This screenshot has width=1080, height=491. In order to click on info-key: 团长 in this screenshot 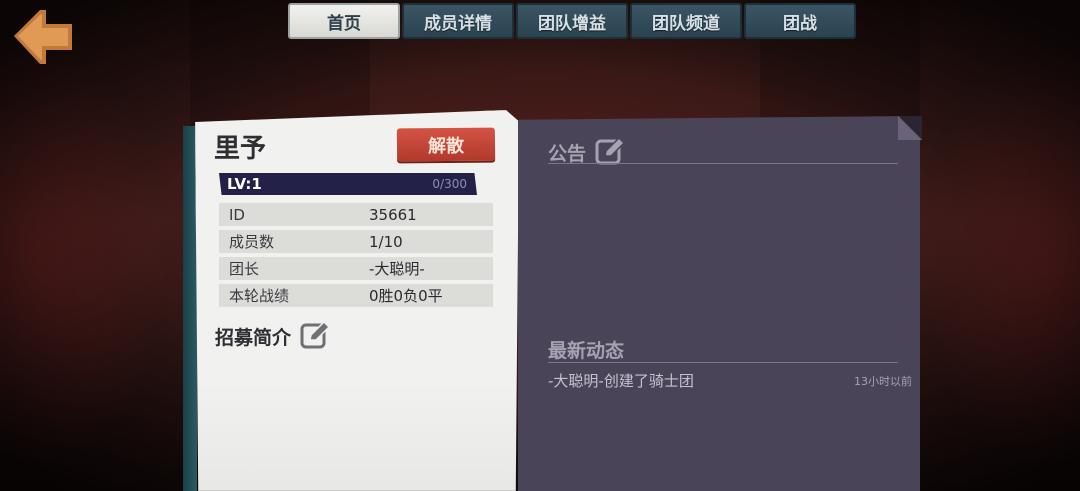, I will do `click(244, 269)`.